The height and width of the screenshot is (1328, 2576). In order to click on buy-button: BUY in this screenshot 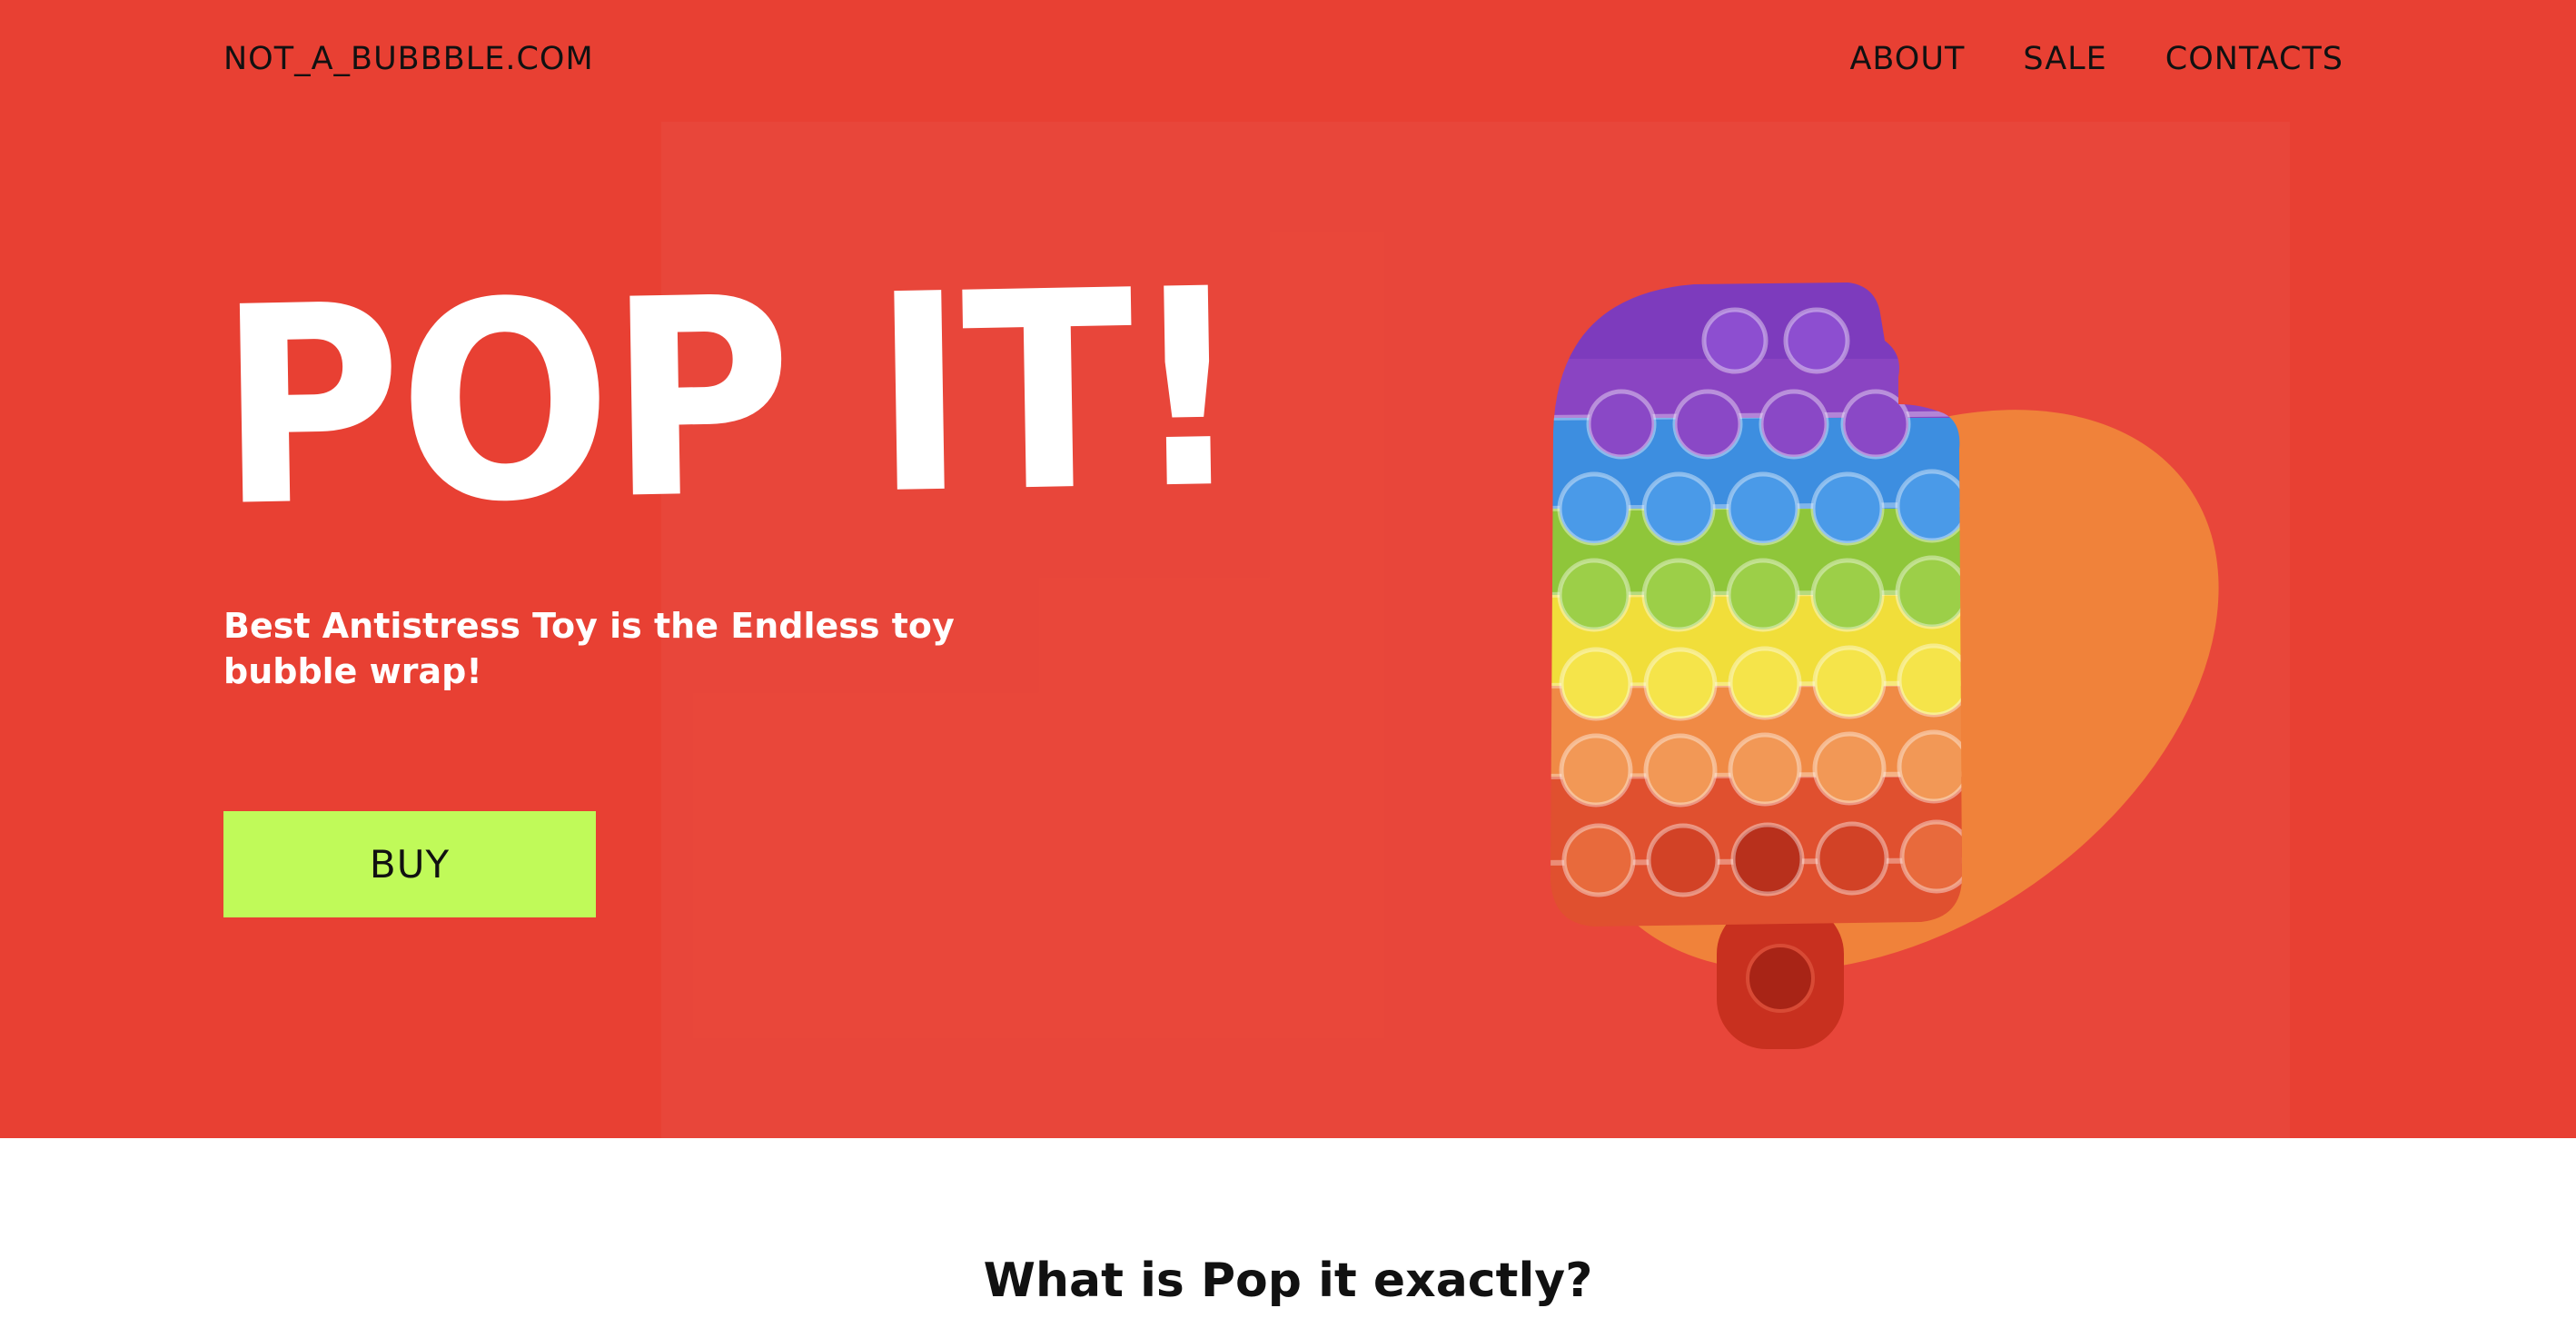, I will do `click(409, 864)`.